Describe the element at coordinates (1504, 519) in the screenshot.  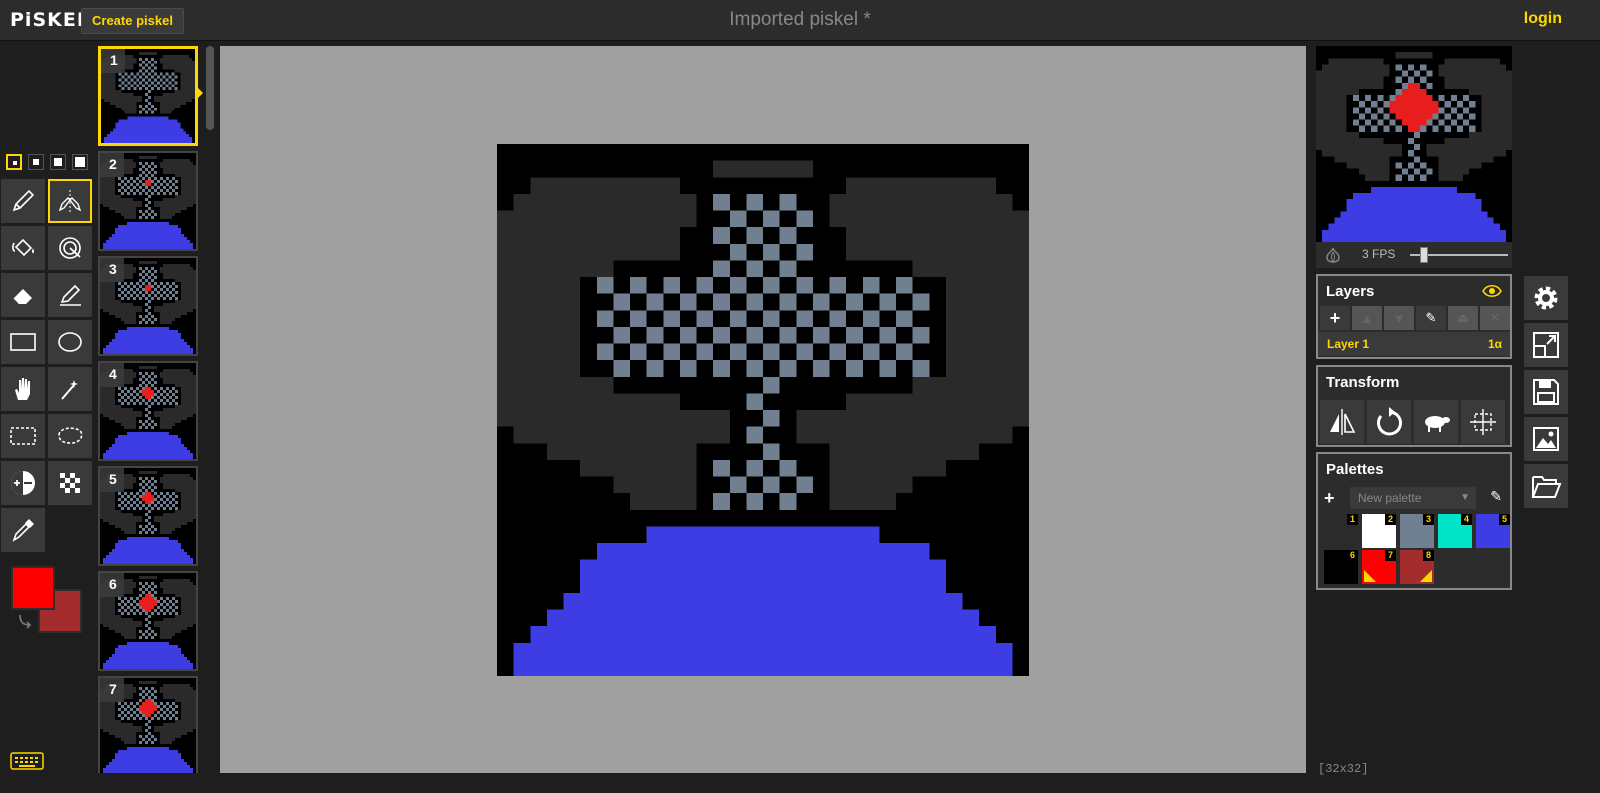
I see `swatch-number: 5` at that location.